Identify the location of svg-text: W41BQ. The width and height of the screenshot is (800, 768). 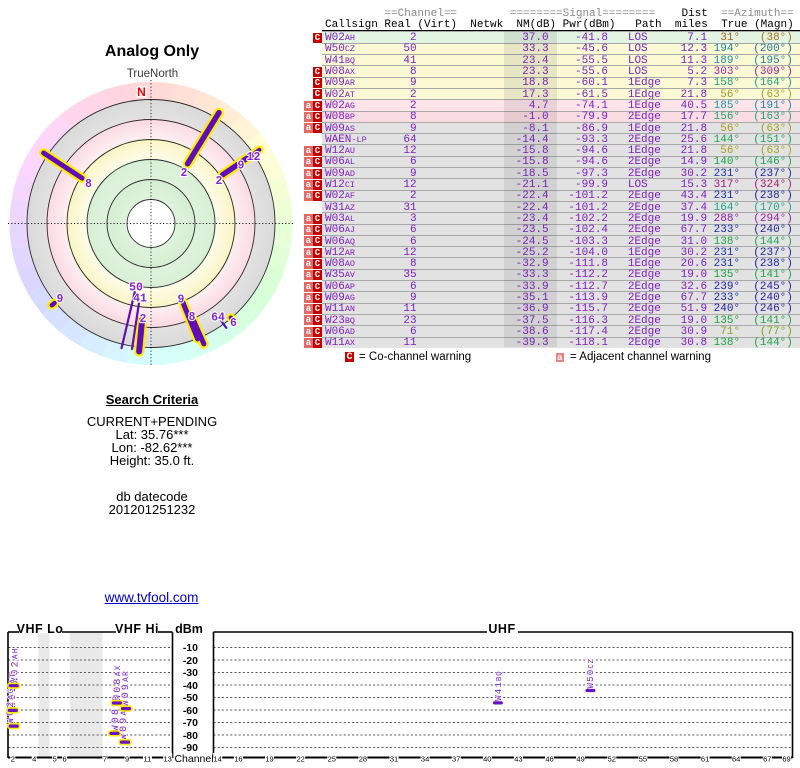
(498, 686).